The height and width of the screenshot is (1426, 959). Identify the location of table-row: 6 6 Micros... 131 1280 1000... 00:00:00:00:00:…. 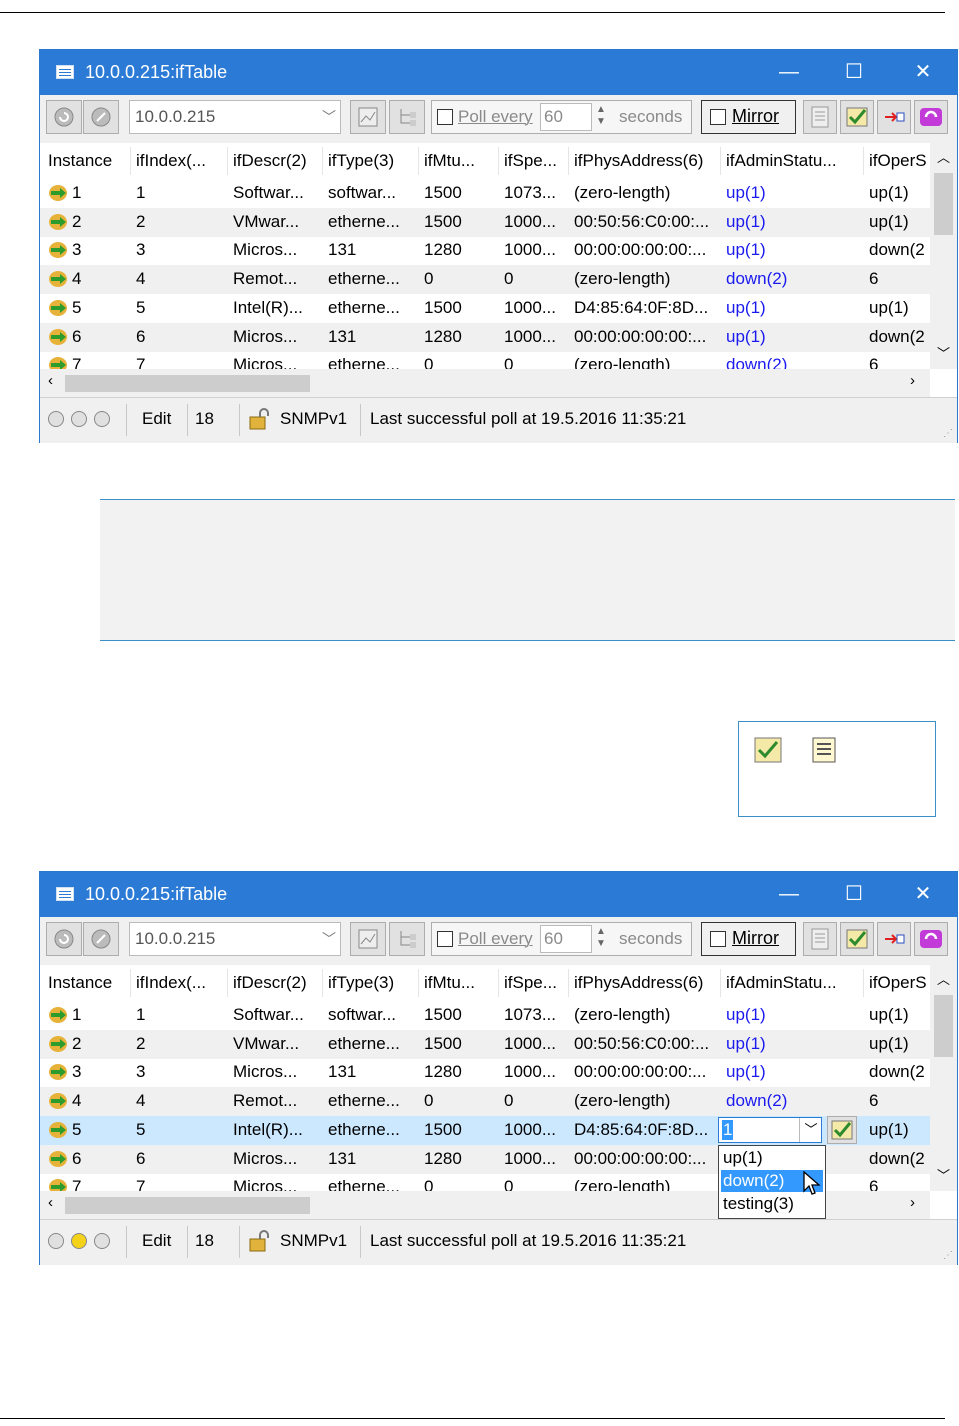
(485, 337).